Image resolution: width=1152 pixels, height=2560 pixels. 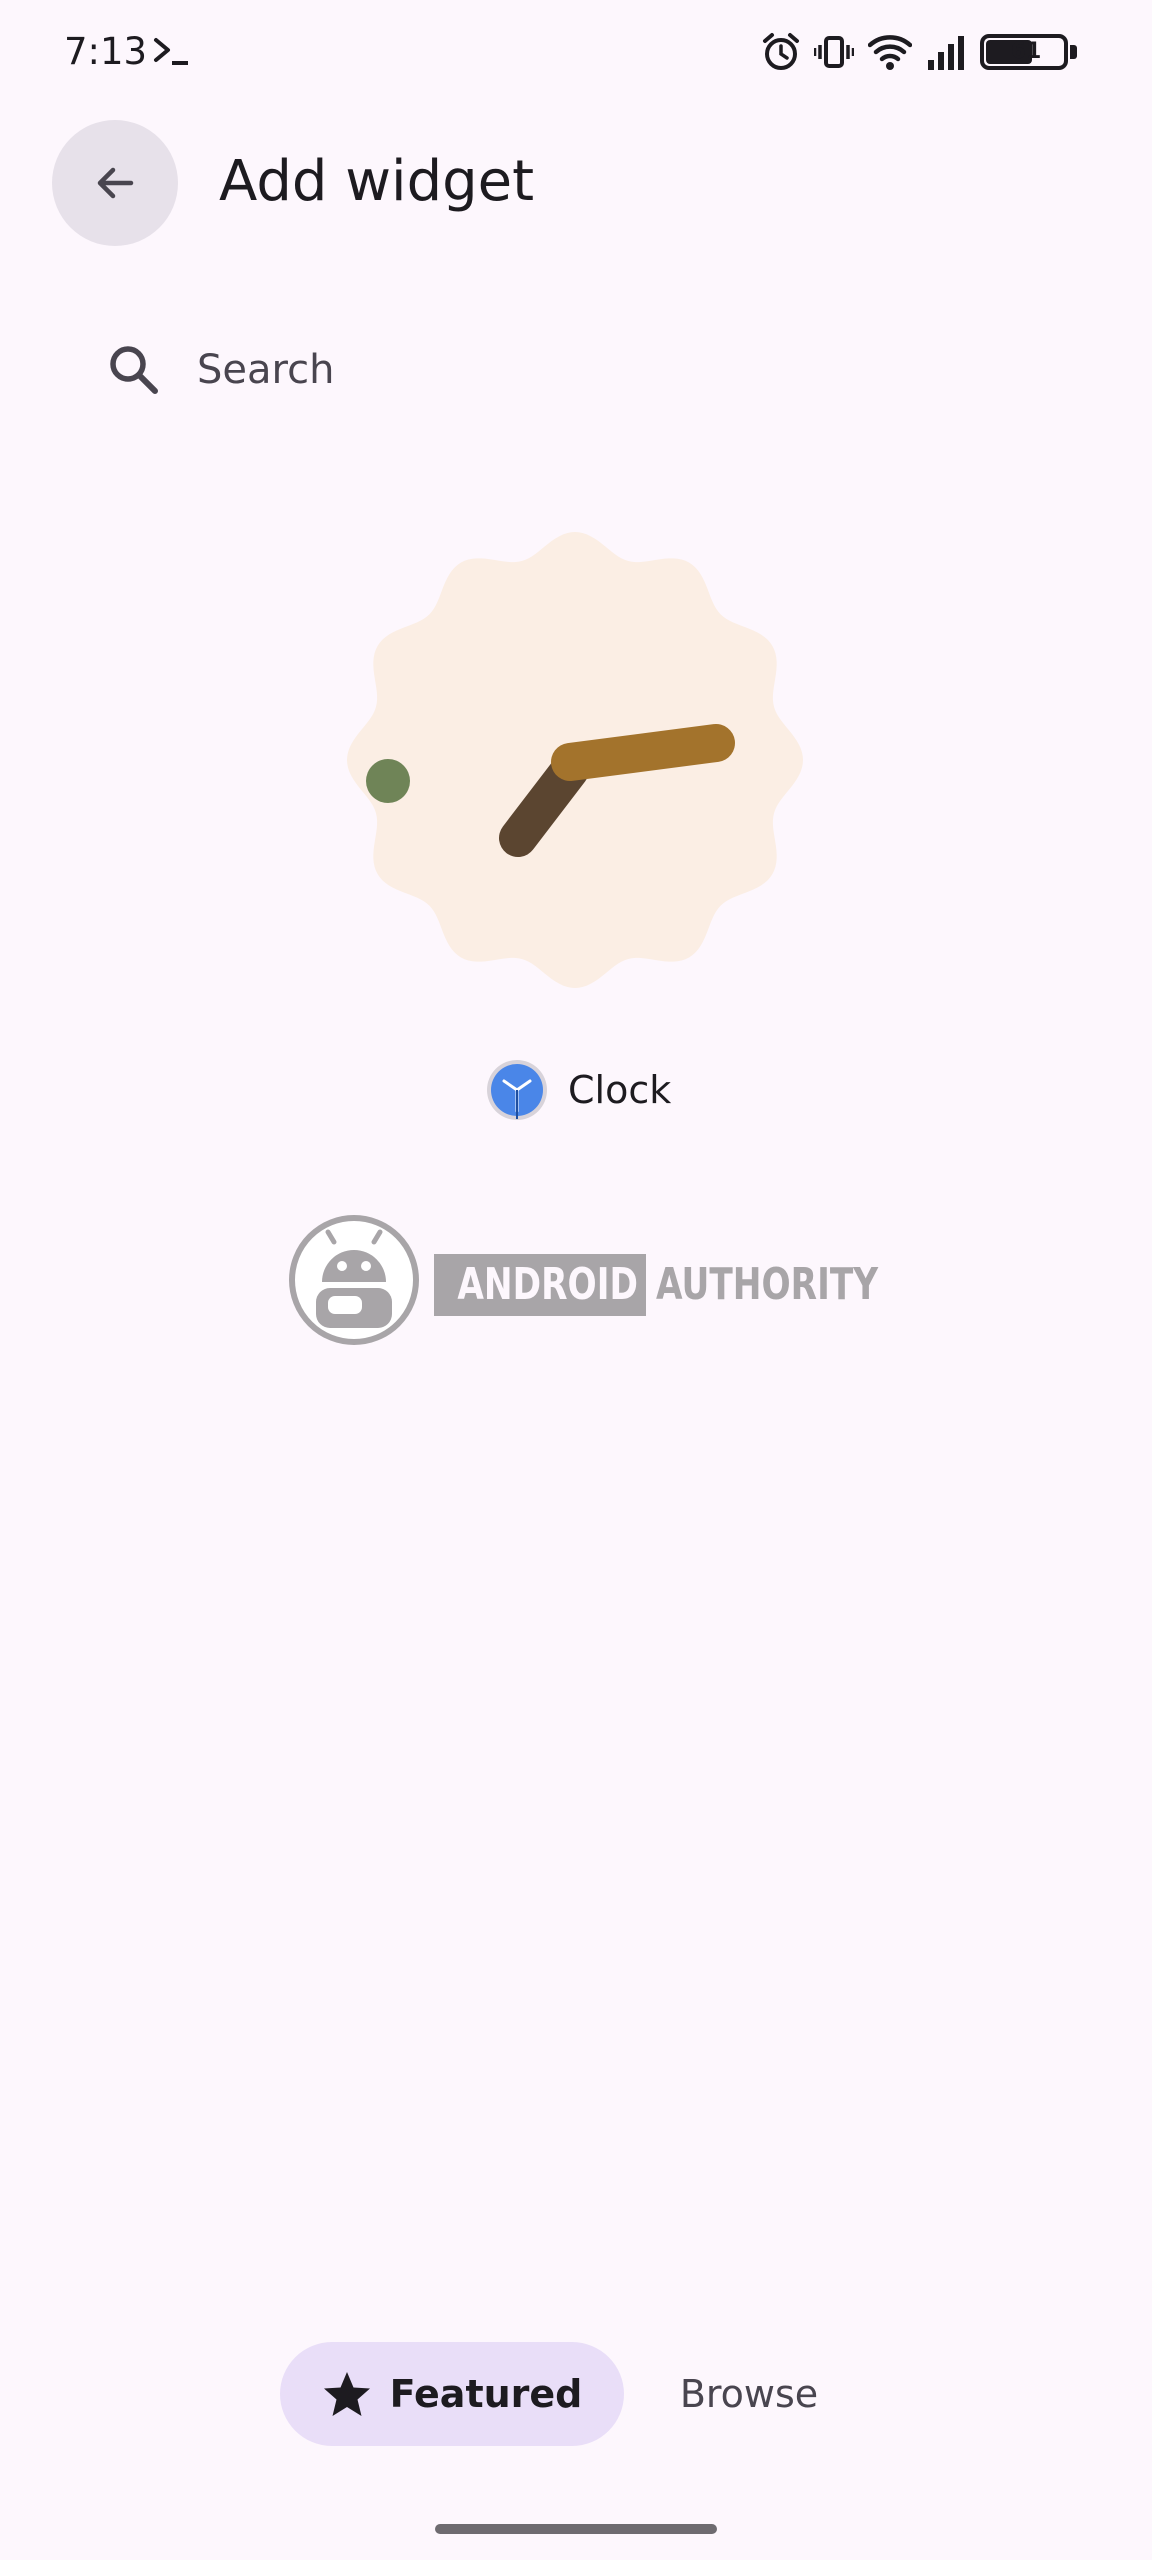 I want to click on search-bar: Search, so click(x=576, y=370).